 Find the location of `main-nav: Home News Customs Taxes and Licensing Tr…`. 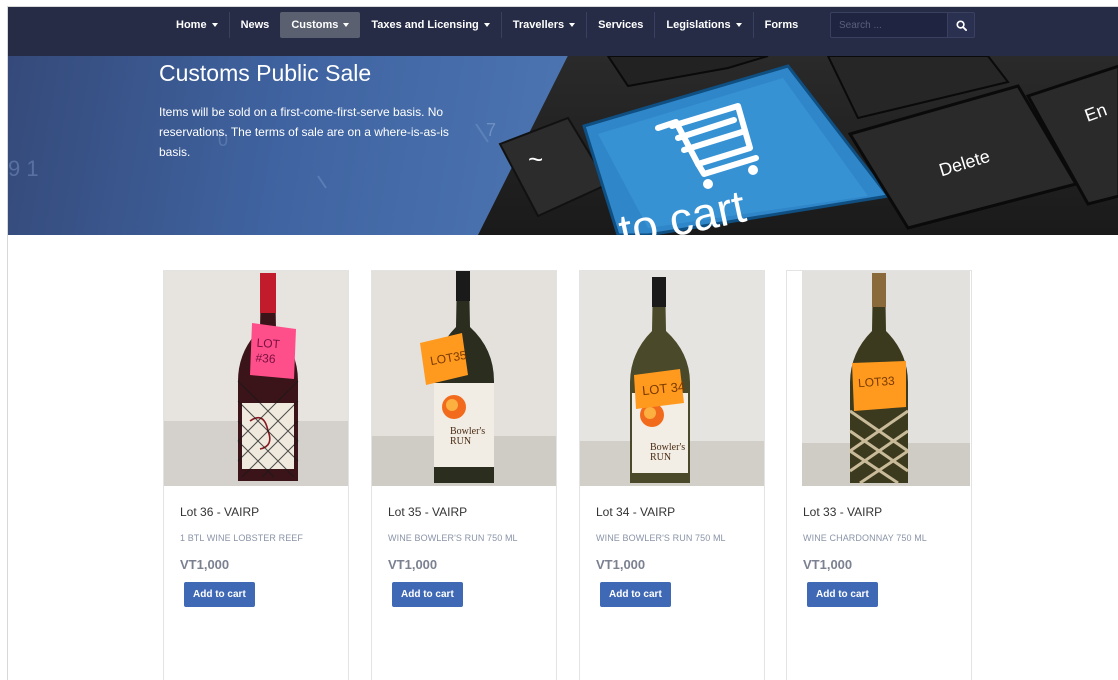

main-nav: Home News Customs Taxes and Licensing Tr… is located at coordinates (487, 25).